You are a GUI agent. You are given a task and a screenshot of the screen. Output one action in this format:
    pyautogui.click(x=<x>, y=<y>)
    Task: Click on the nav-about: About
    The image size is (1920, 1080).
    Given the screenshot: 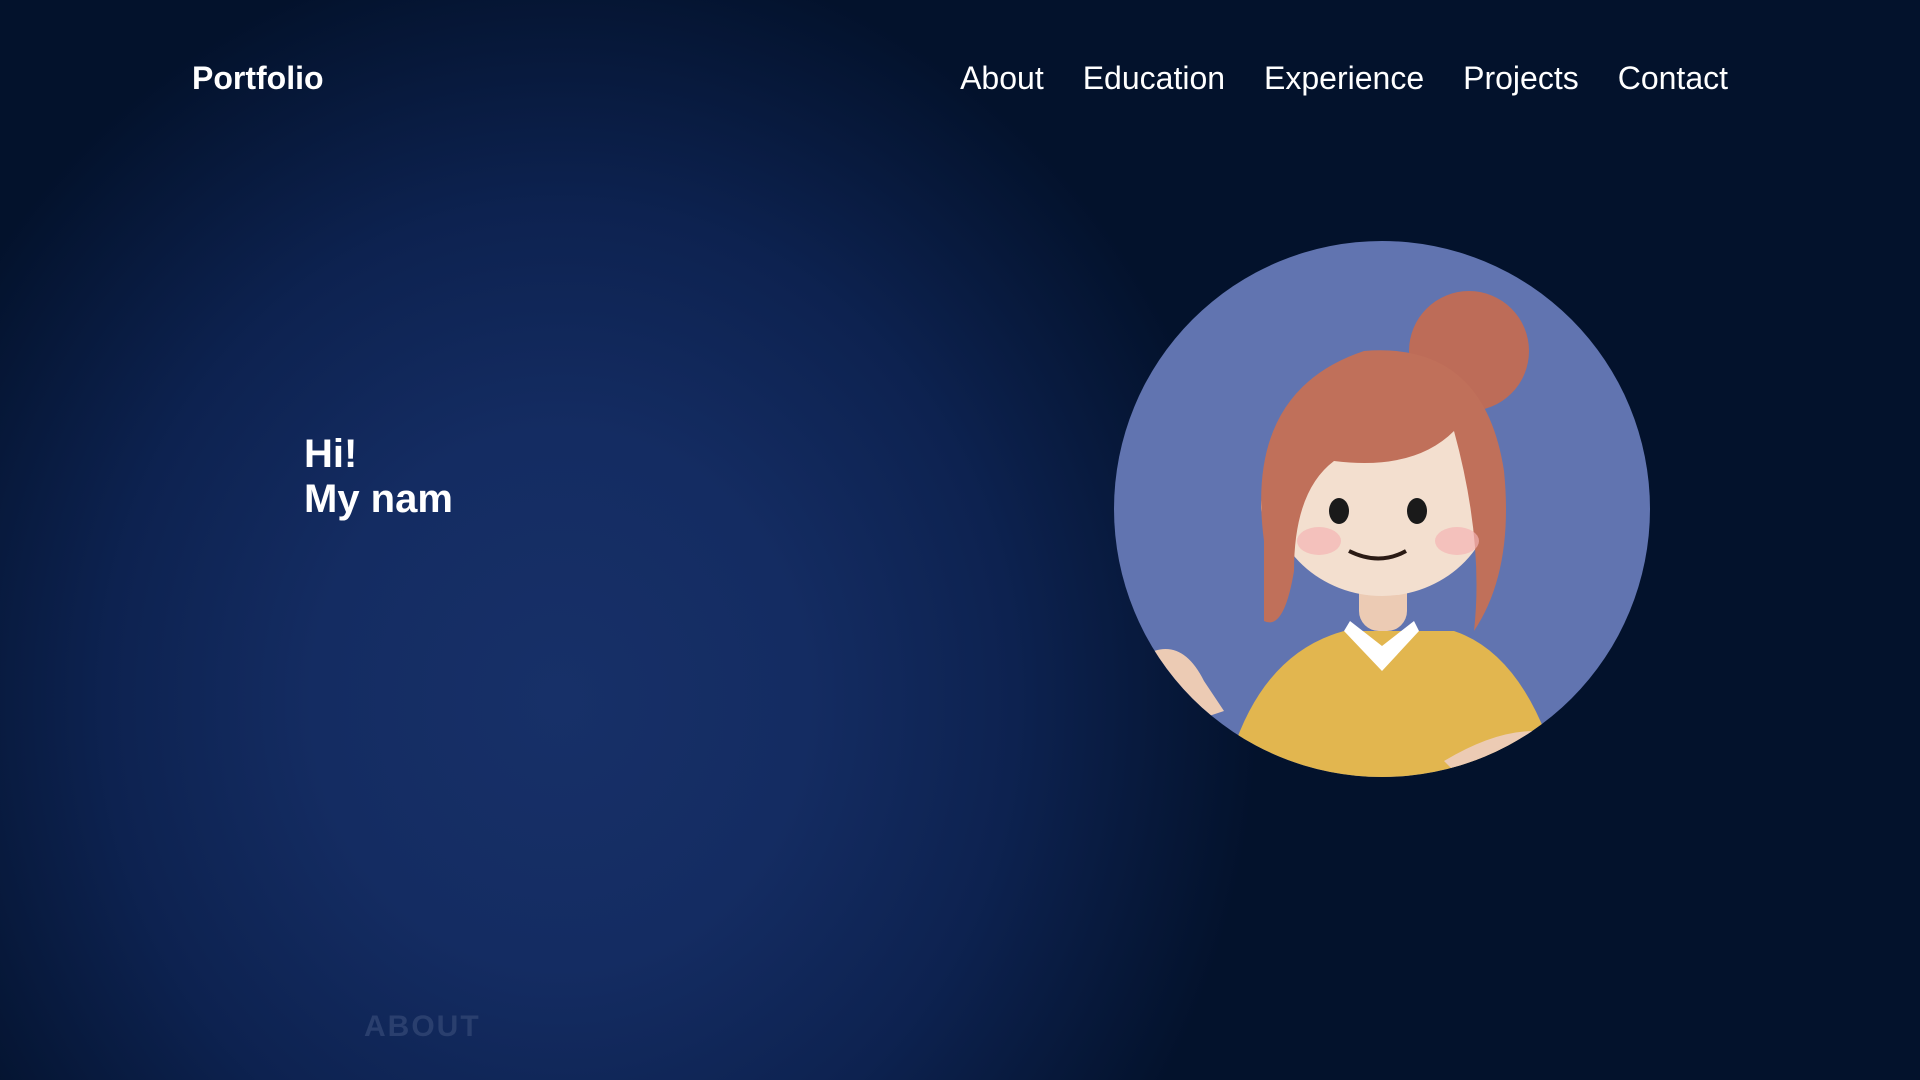 What is the action you would take?
    pyautogui.click(x=1002, y=78)
    